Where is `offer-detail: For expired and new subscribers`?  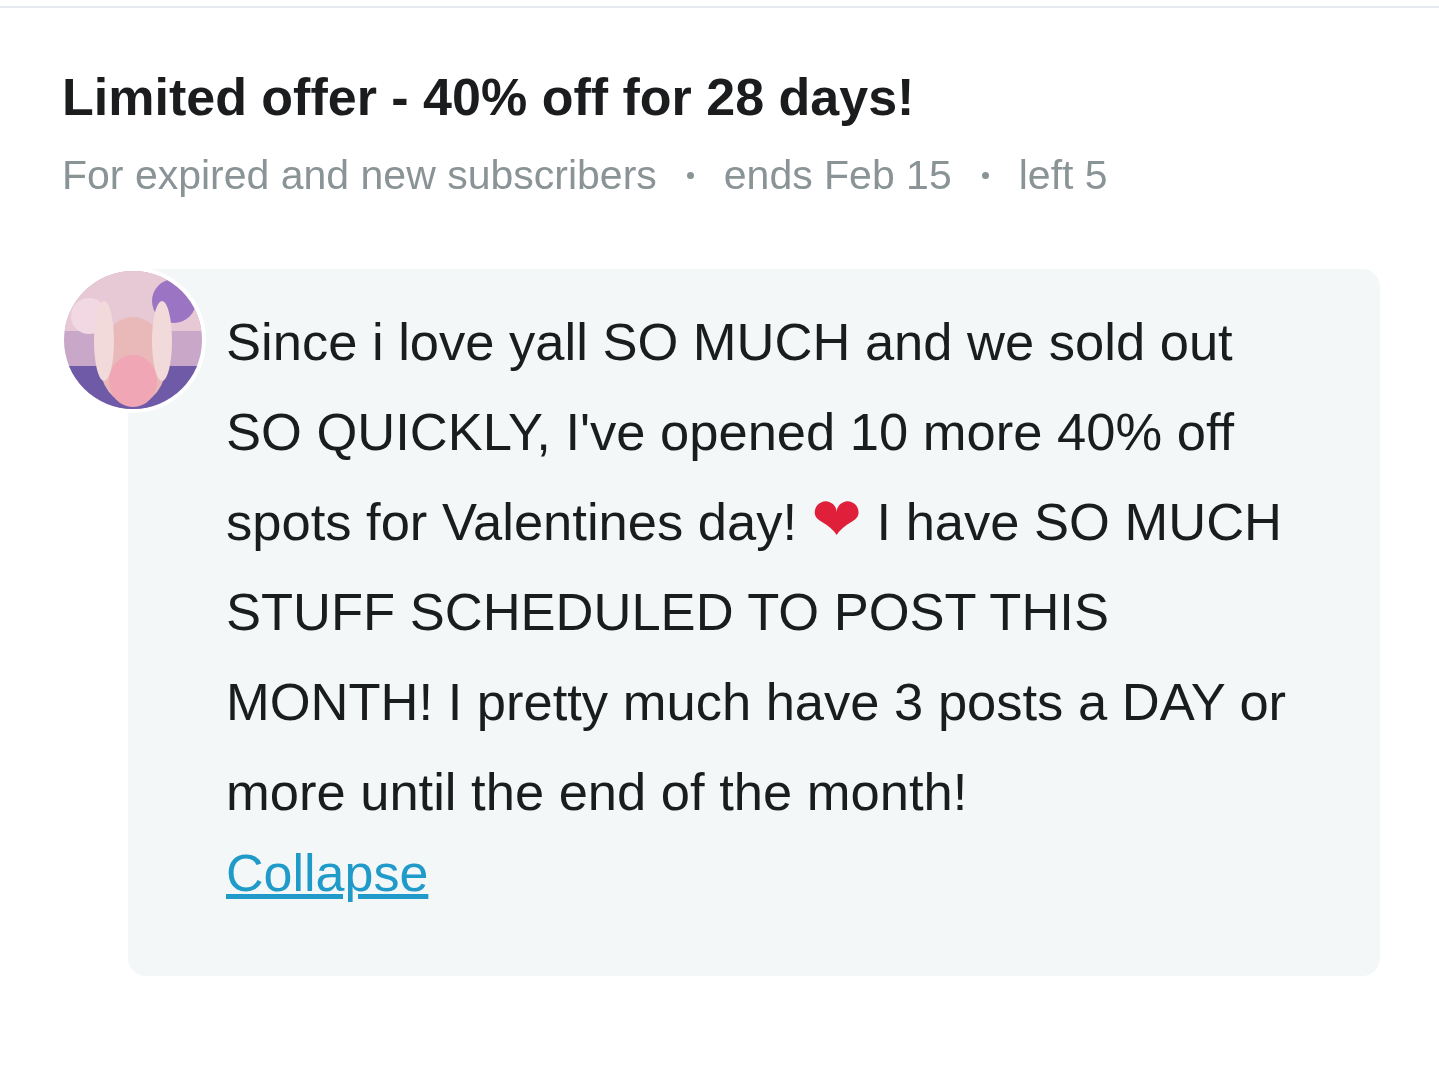 offer-detail: For expired and new subscribers is located at coordinates (359, 176).